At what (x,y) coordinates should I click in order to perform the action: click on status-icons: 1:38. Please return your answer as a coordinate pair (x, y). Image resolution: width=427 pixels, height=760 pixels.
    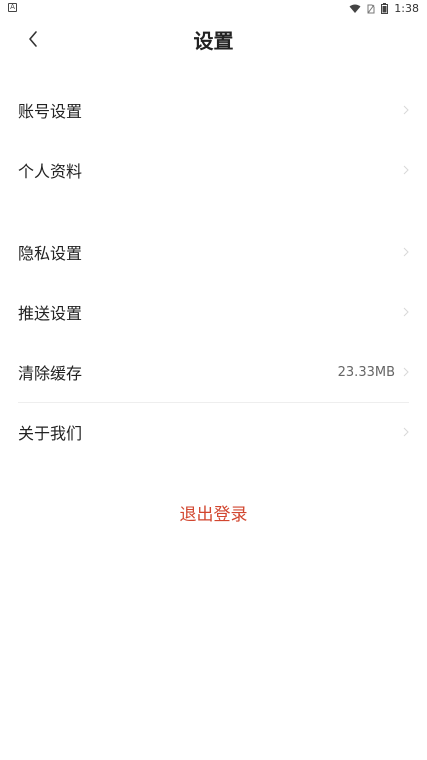
    Looking at the image, I should click on (384, 8).